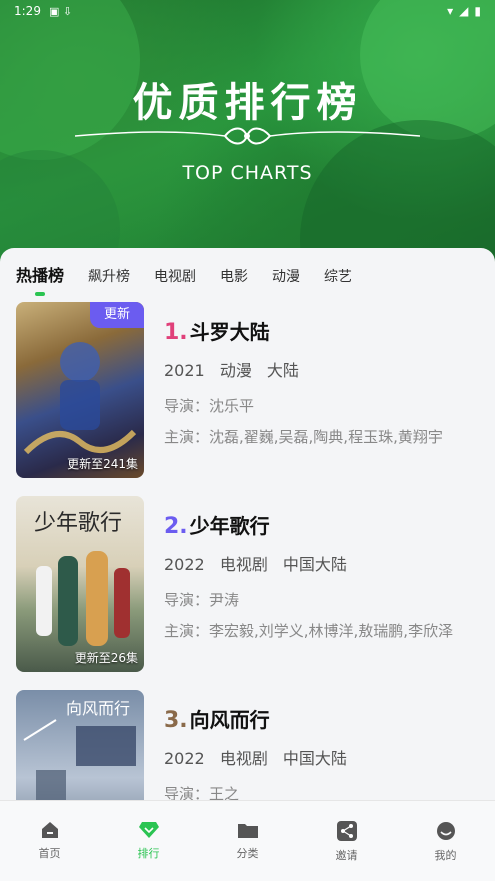  What do you see at coordinates (148, 841) in the screenshot?
I see `nav-ranking: 排行` at bounding box center [148, 841].